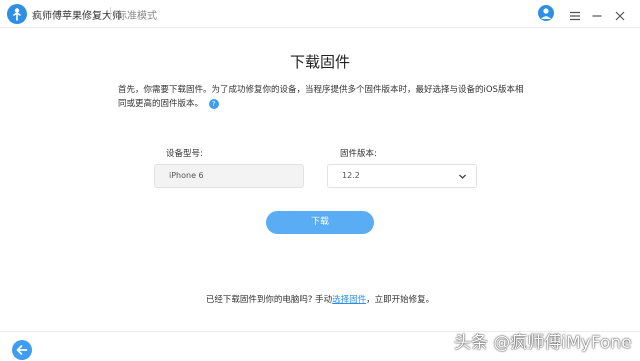 This screenshot has width=640, height=361. I want to click on title-bar: 疯师傅苹果修复大师 标准模式, so click(320, 14).